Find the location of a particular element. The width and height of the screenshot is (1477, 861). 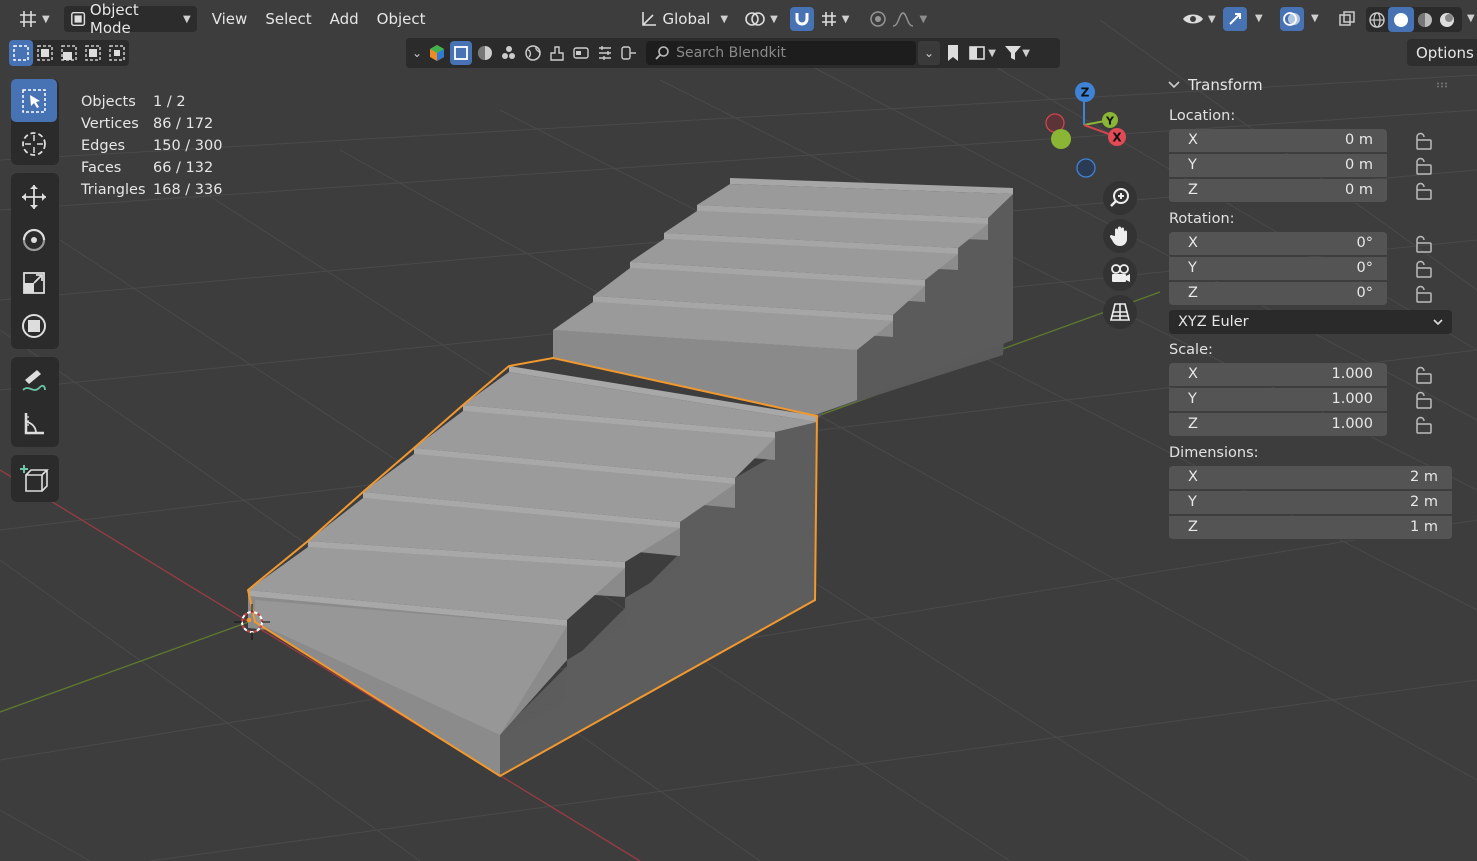

gizmo-y-label: Y is located at coordinates (1110, 121).